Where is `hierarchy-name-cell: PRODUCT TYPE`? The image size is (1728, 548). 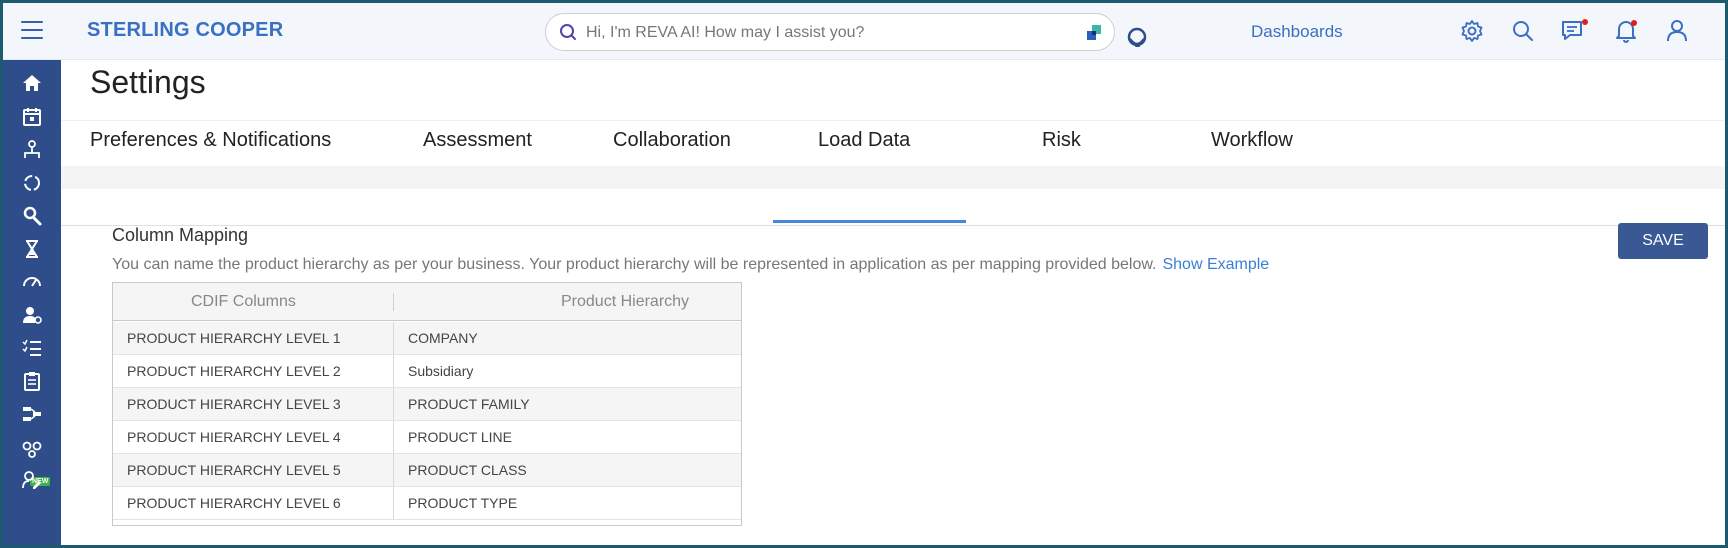 hierarchy-name-cell: PRODUCT TYPE is located at coordinates (462, 503).